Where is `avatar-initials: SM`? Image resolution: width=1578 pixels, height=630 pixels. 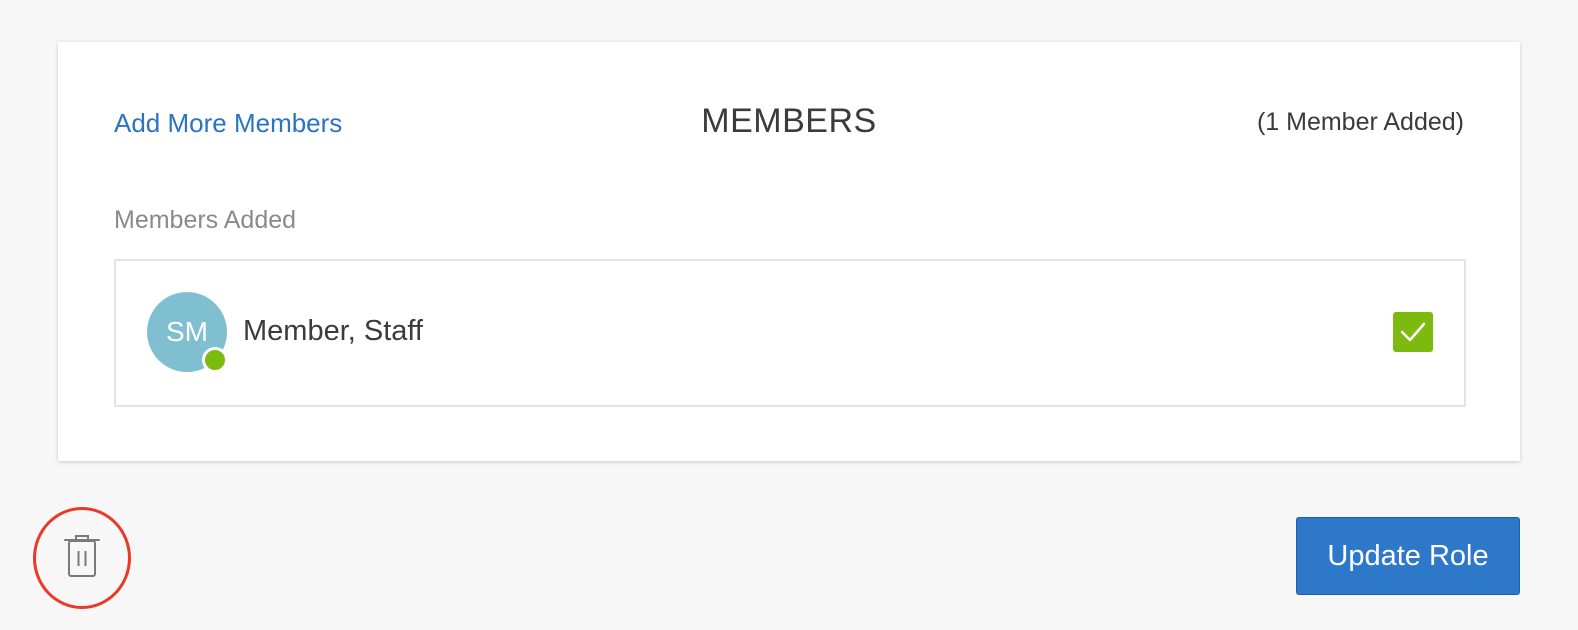 avatar-initials: SM is located at coordinates (187, 331).